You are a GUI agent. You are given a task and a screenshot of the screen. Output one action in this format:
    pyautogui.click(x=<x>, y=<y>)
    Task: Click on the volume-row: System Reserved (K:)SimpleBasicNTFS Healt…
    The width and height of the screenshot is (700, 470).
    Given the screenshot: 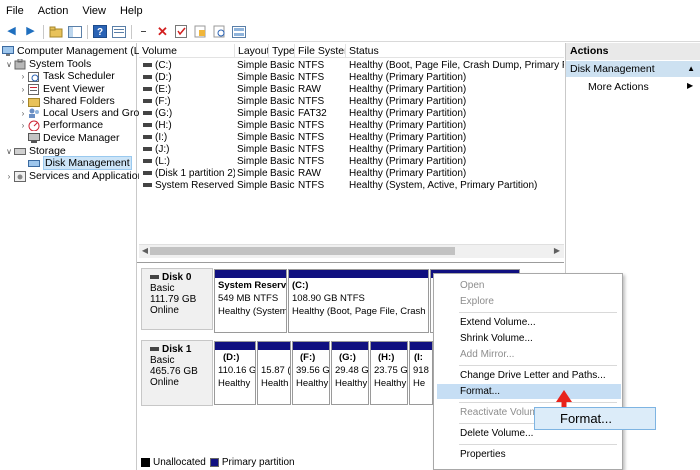 What is the action you would take?
    pyautogui.click(x=351, y=186)
    